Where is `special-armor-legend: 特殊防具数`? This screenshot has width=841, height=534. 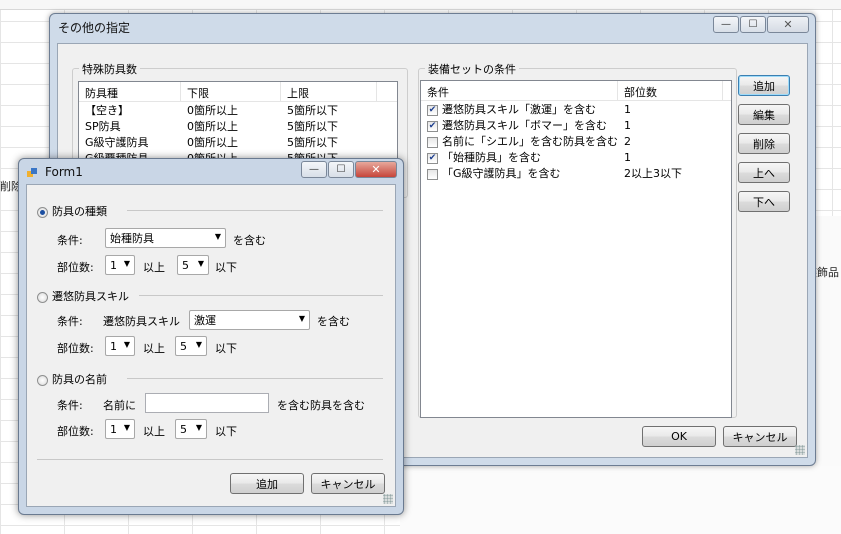
special-armor-legend: 特殊防具数 is located at coordinates (109, 69).